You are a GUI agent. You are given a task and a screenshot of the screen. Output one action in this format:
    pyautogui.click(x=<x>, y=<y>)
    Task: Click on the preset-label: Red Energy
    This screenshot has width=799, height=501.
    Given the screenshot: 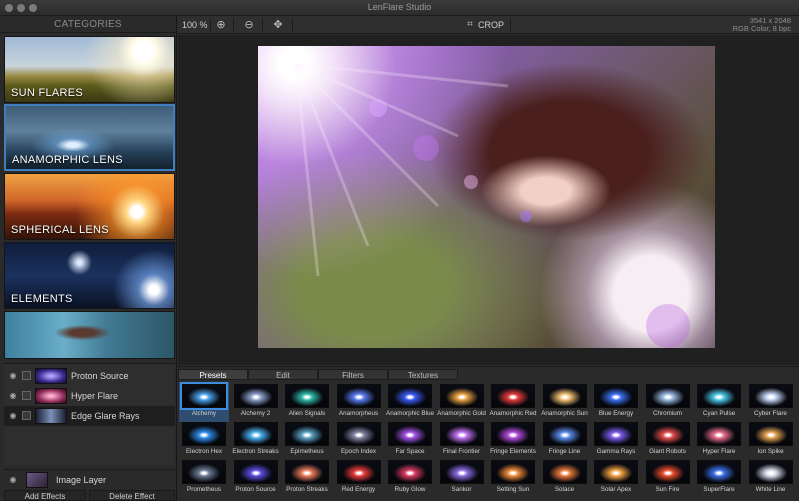 What is the action you would take?
    pyautogui.click(x=358, y=489)
    